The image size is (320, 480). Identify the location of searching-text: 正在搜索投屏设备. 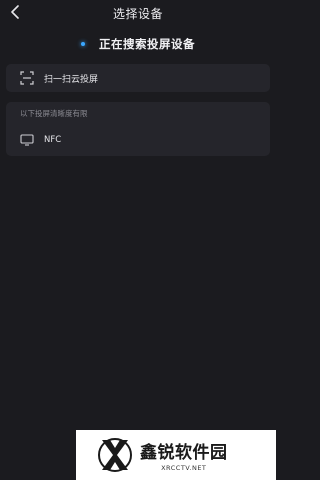
(147, 44).